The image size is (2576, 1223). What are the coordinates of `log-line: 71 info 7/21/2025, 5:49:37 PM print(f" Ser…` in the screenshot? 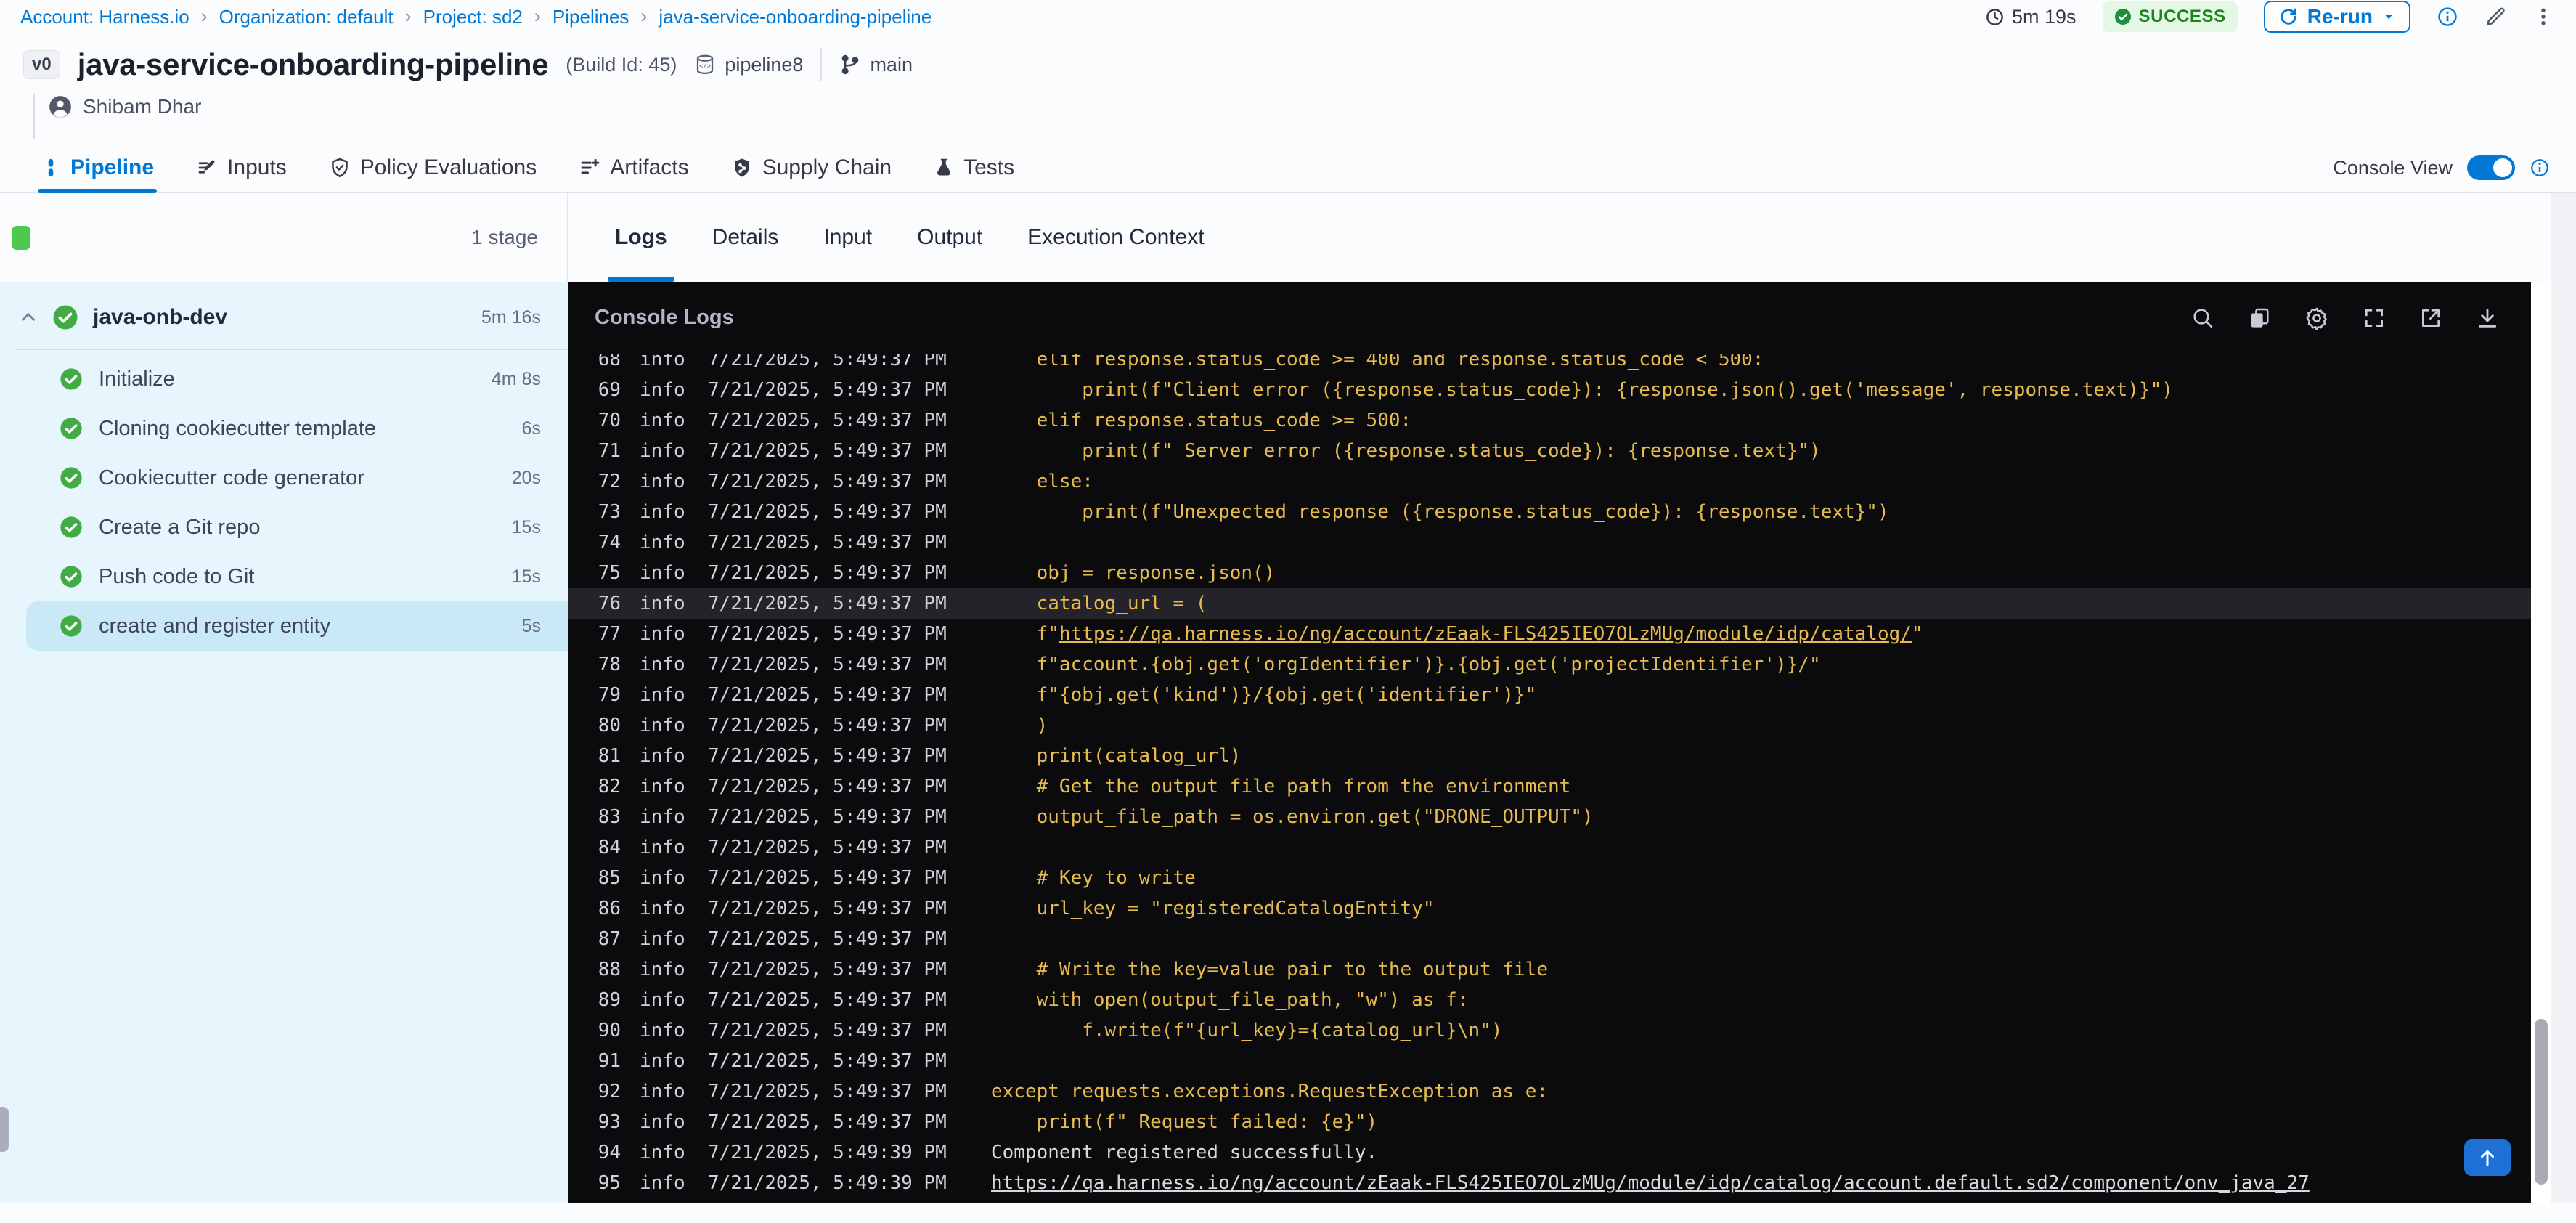 It's located at (1559, 451).